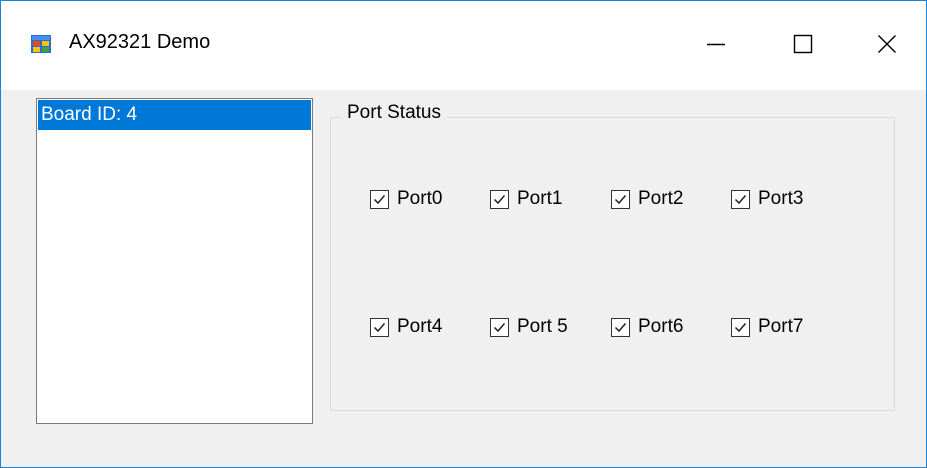 This screenshot has width=927, height=468. I want to click on minimize-button, so click(716, 44).